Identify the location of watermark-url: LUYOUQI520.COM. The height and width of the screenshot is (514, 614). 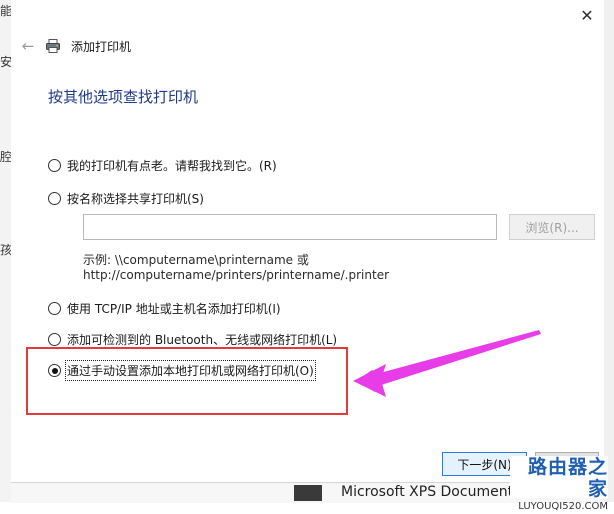
(563, 506).